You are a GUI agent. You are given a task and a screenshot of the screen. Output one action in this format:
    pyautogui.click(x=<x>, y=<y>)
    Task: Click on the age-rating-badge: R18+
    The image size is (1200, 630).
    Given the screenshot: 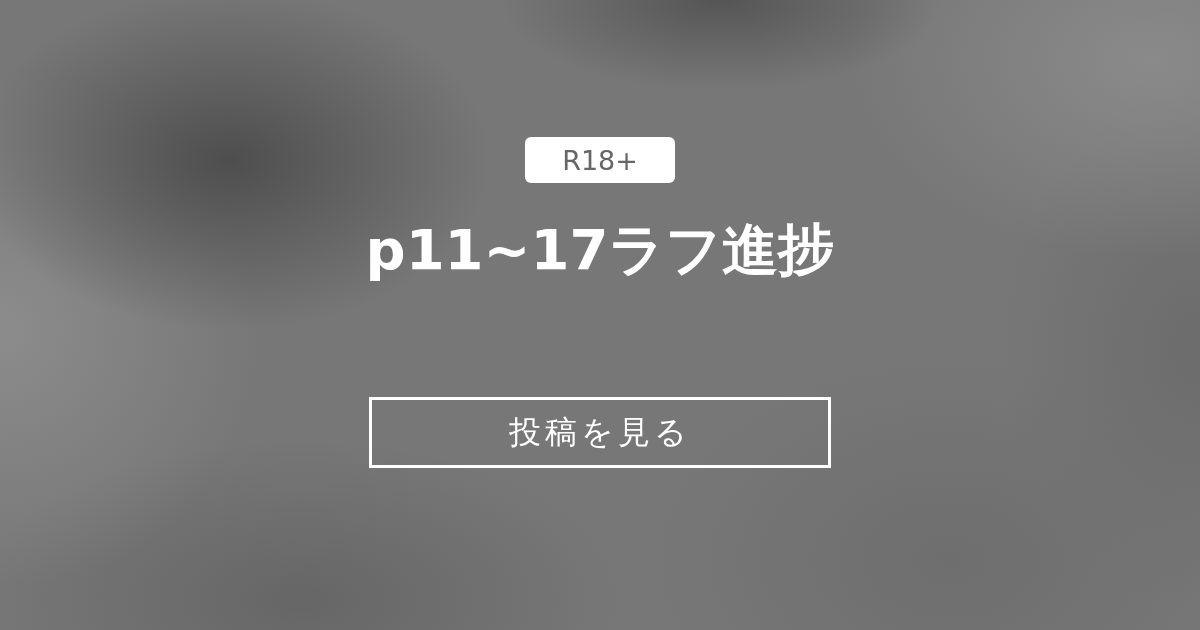 What is the action you would take?
    pyautogui.click(x=600, y=160)
    